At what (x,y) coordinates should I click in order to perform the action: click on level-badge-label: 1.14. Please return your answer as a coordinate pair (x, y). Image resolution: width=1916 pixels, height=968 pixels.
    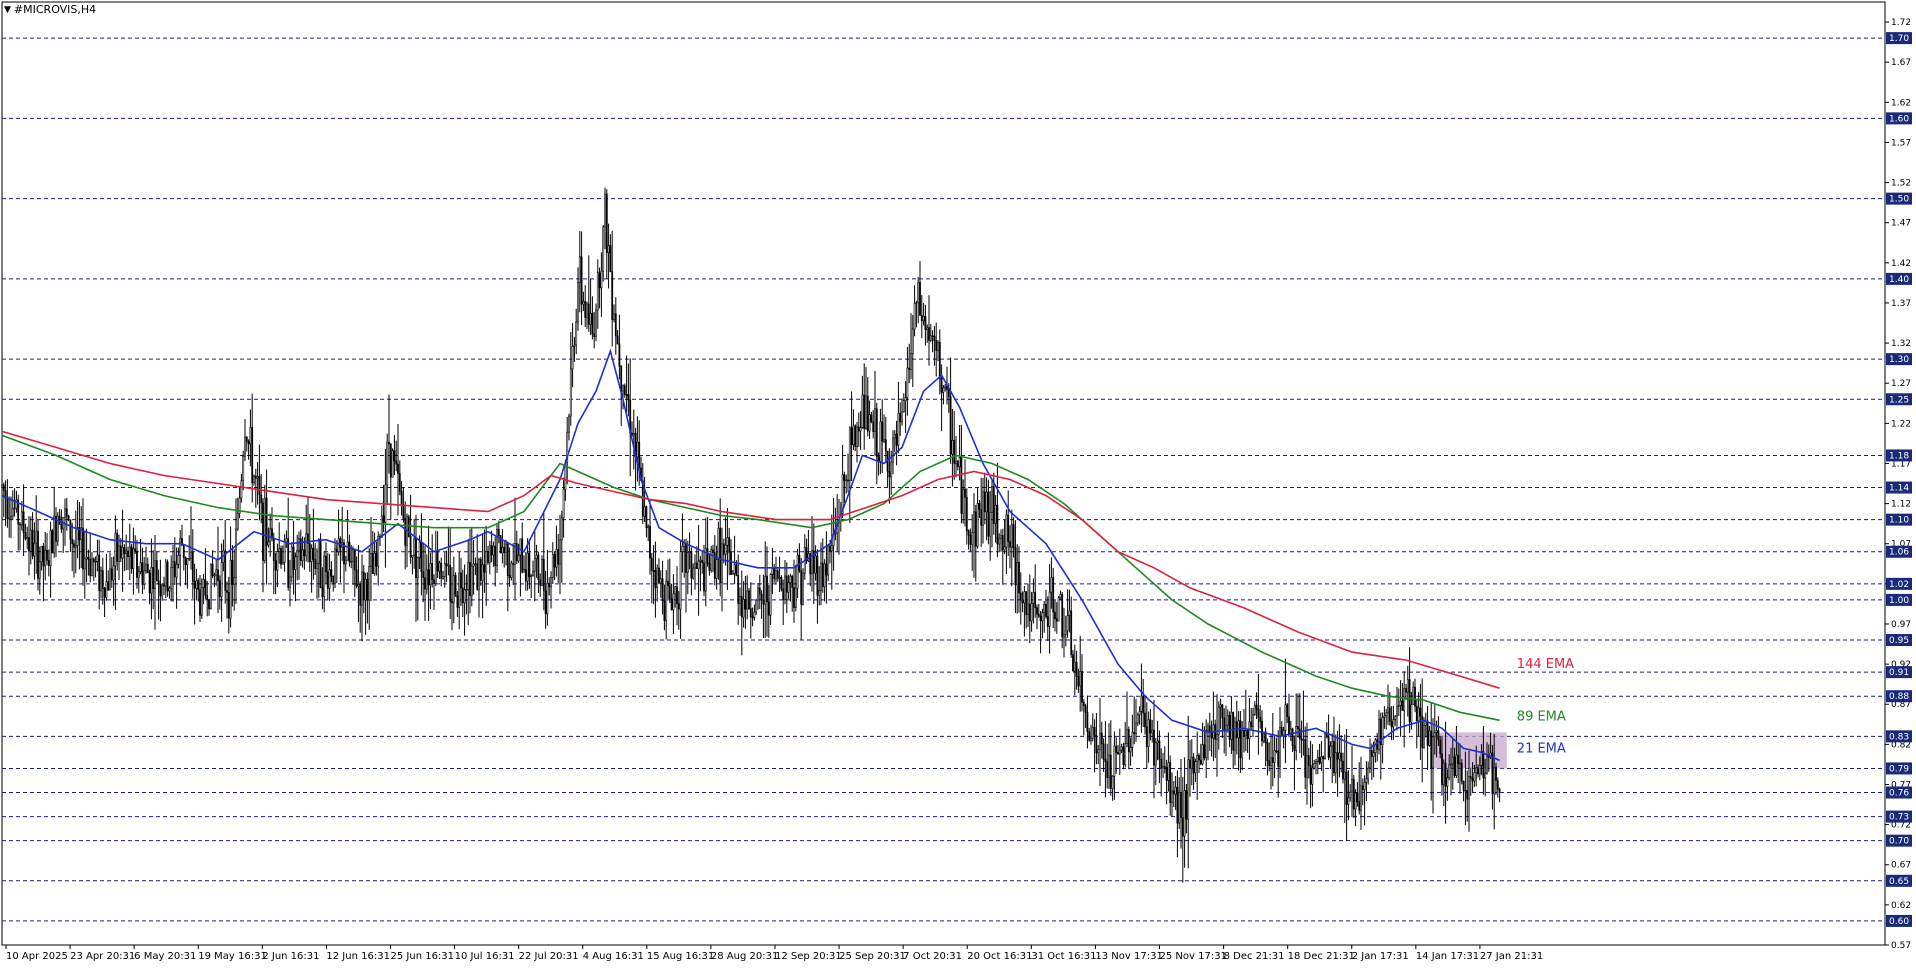
    Looking at the image, I should click on (1899, 489).